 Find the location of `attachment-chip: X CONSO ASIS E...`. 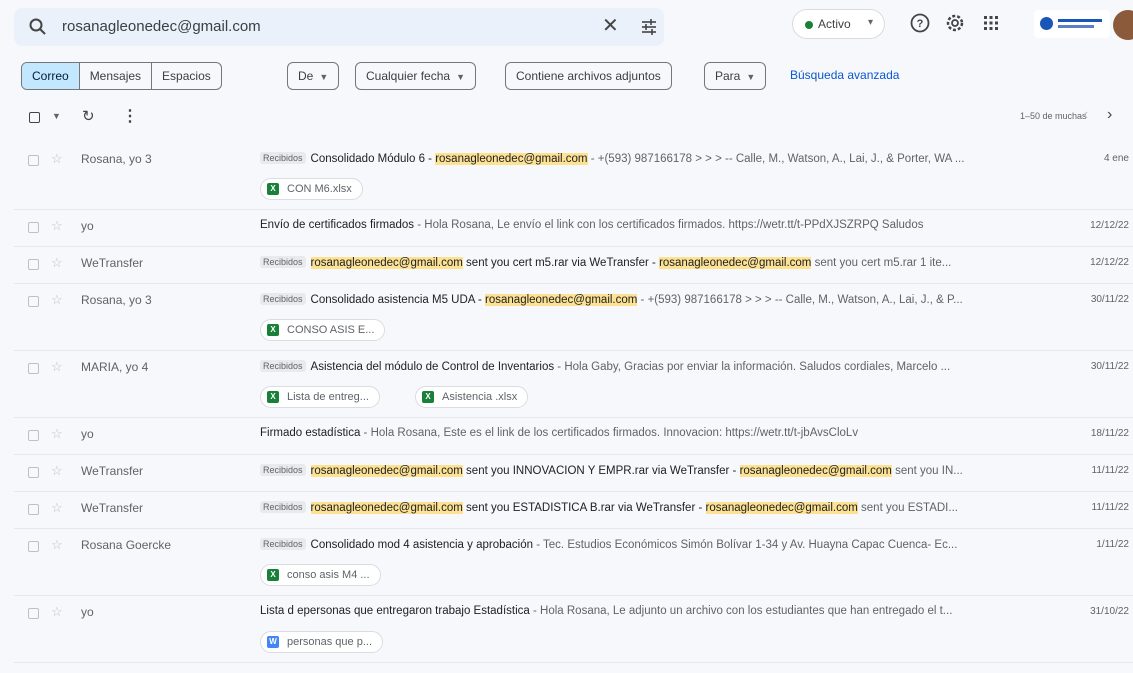

attachment-chip: X CONSO ASIS E... is located at coordinates (323, 330).